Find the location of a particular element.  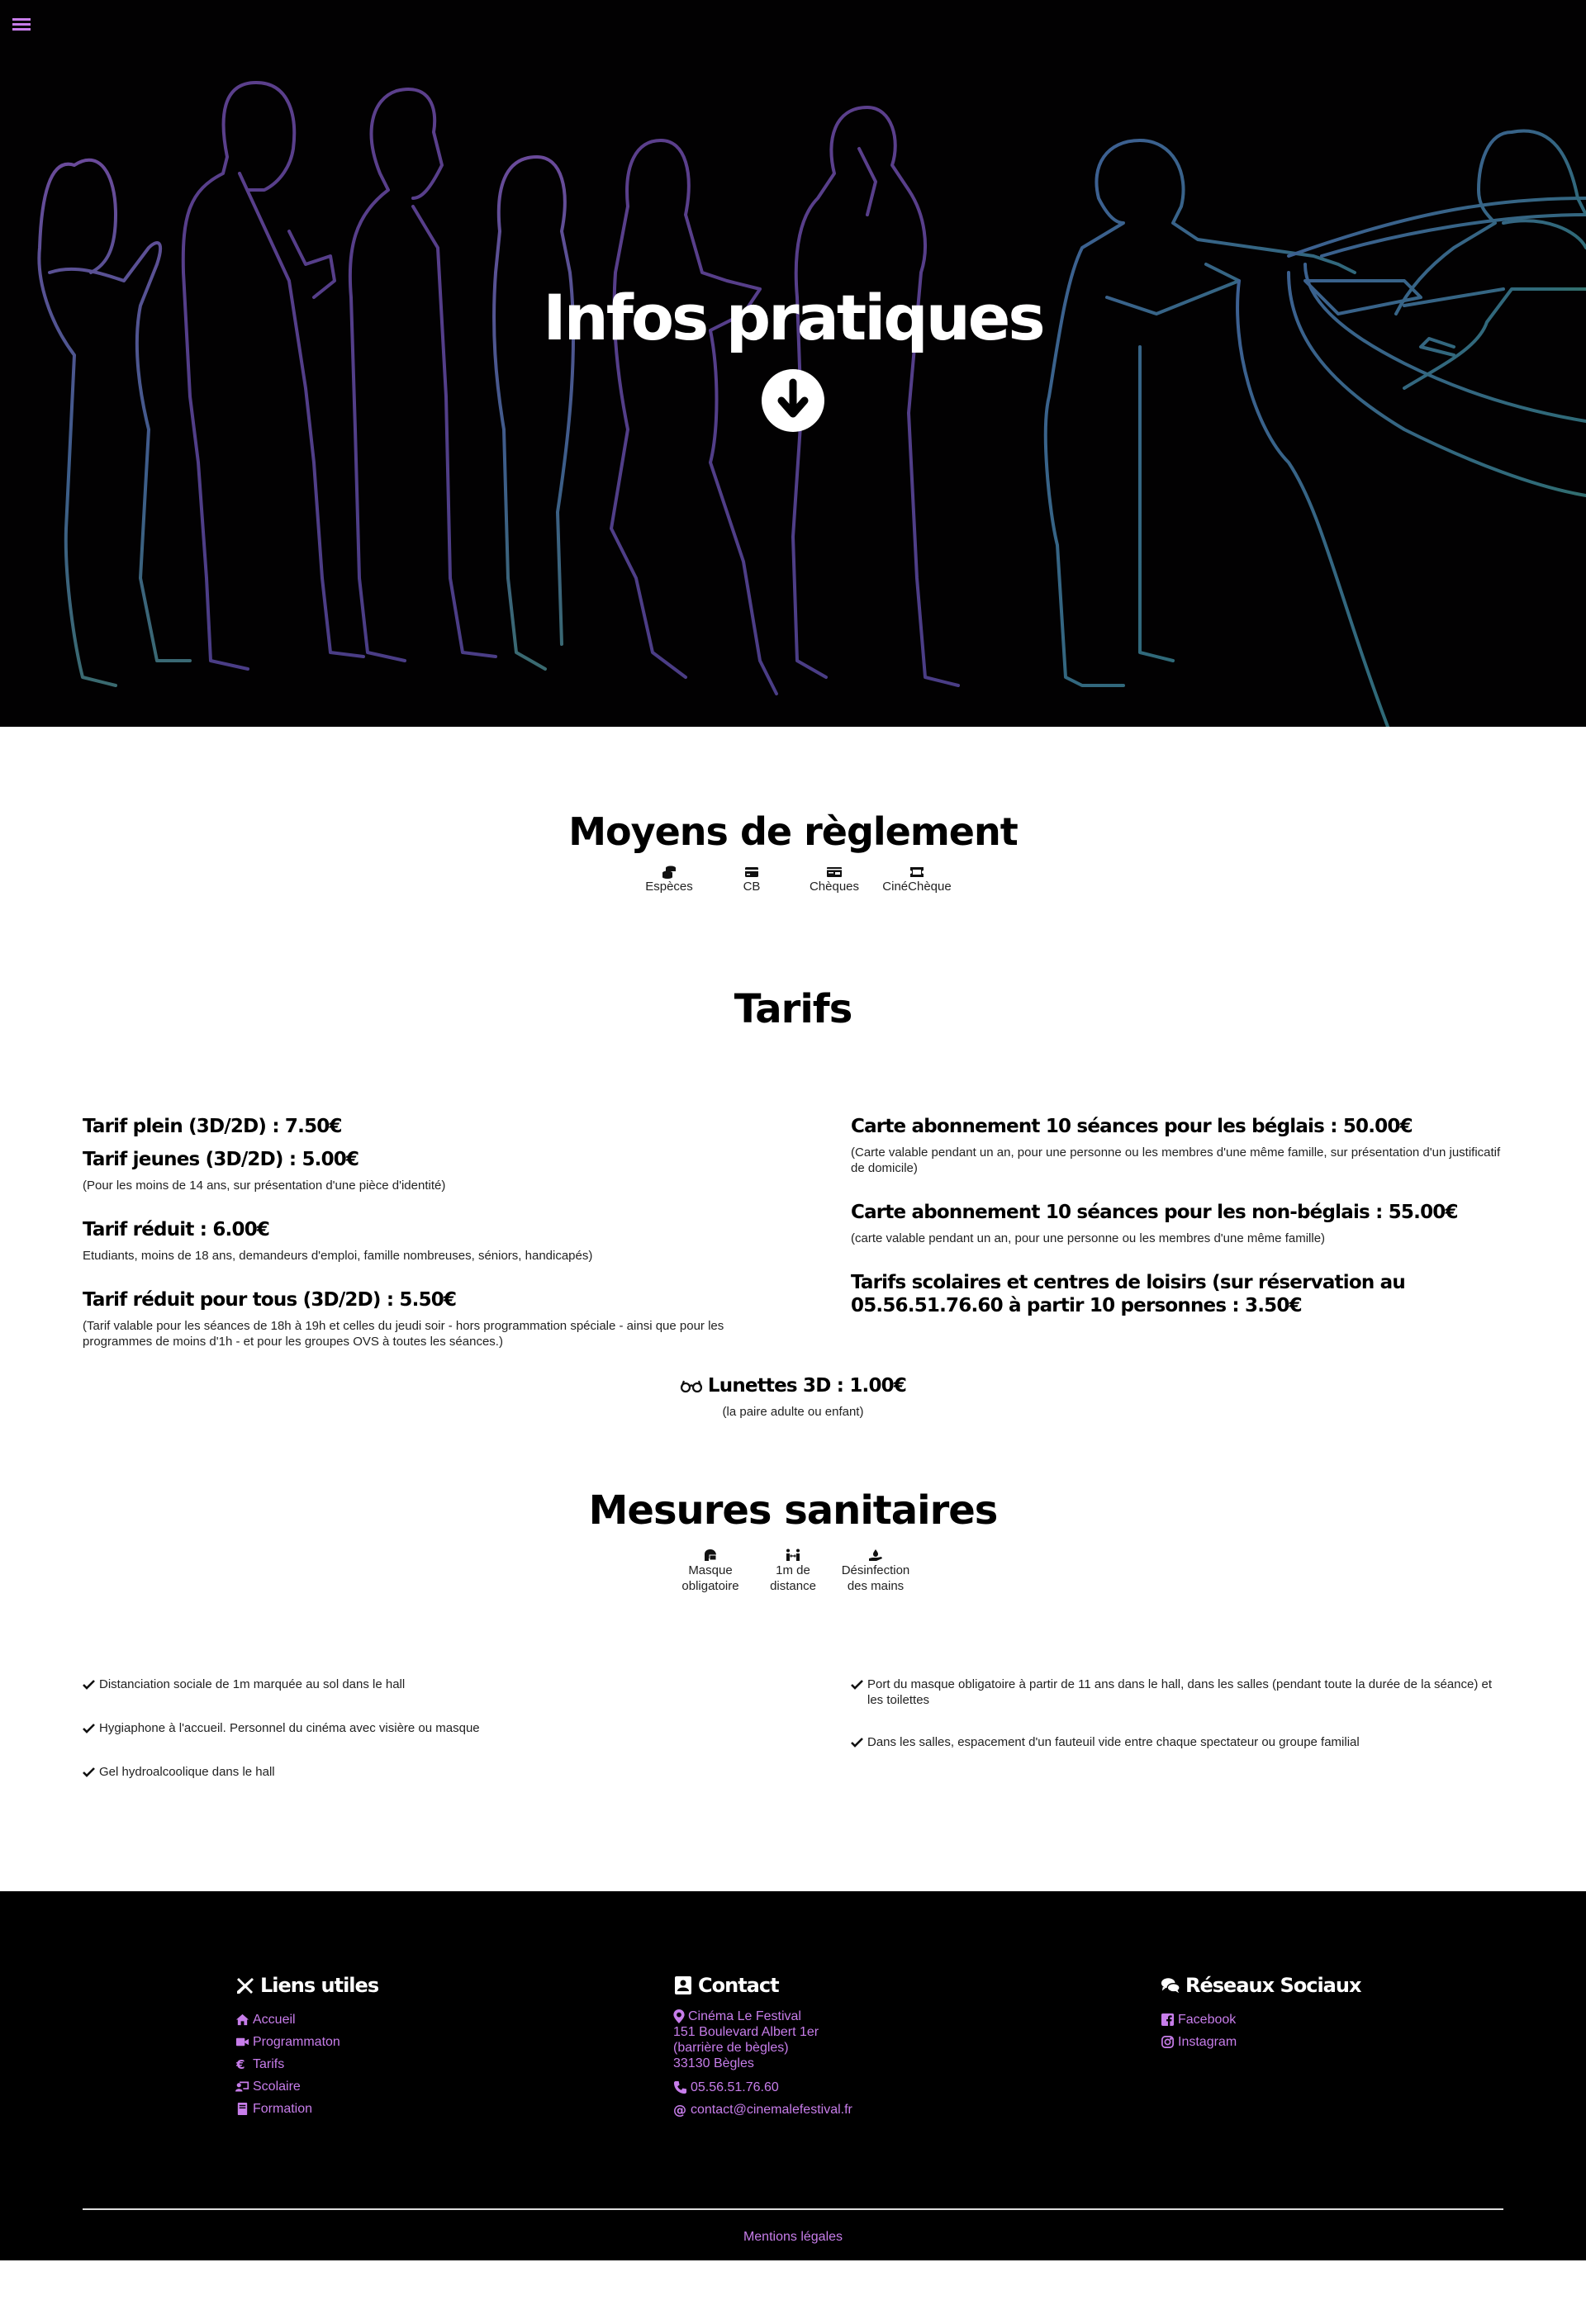

social-link-label: Facebook is located at coordinates (1207, 2020).